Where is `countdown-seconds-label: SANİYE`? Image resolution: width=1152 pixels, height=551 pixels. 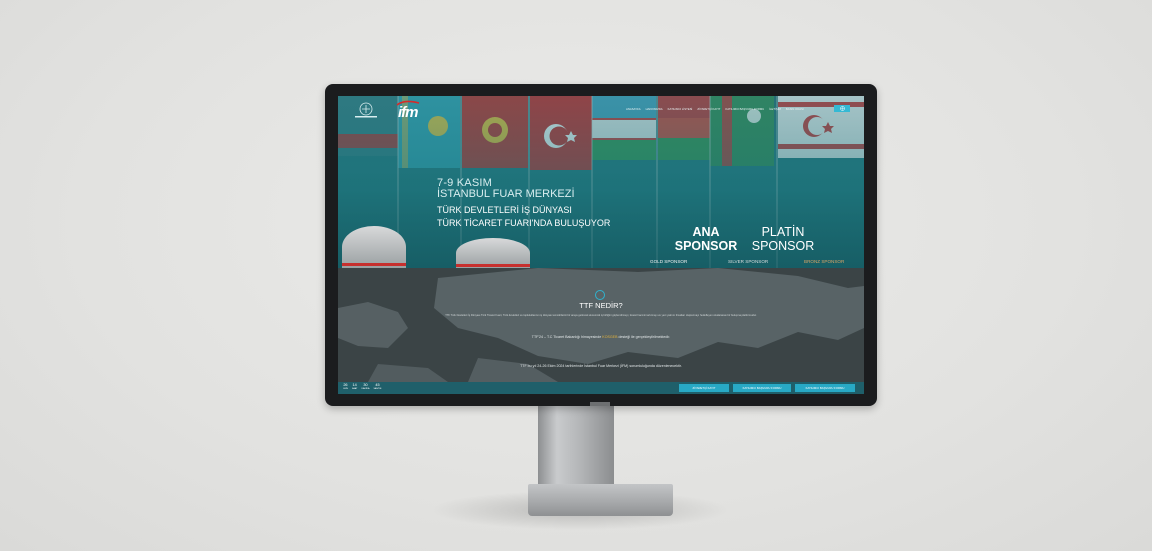 countdown-seconds-label: SANİYE is located at coordinates (377, 389).